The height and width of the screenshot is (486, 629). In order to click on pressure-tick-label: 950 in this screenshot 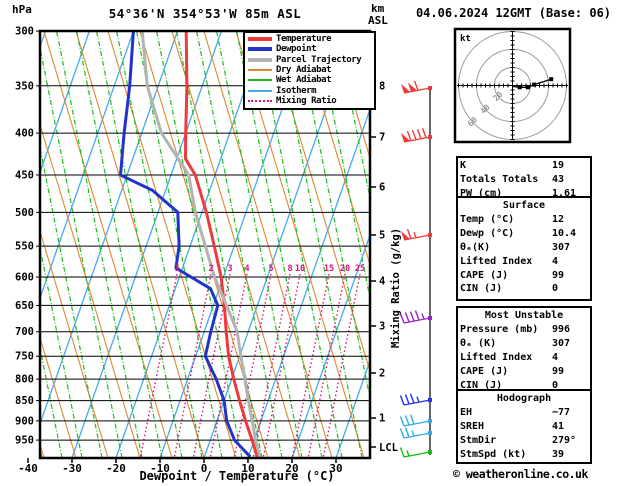, I will do `click(24, 441)`.